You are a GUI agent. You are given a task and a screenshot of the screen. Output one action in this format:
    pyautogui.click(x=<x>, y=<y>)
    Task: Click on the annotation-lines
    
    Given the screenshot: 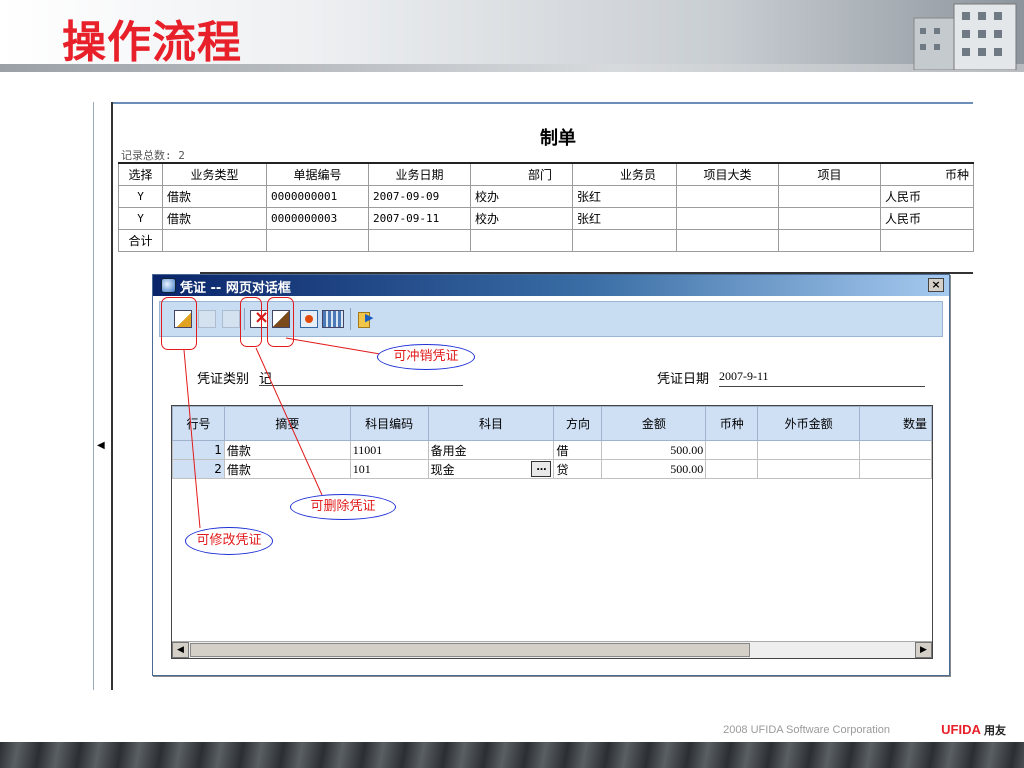 What is the action you would take?
    pyautogui.click(x=282, y=433)
    